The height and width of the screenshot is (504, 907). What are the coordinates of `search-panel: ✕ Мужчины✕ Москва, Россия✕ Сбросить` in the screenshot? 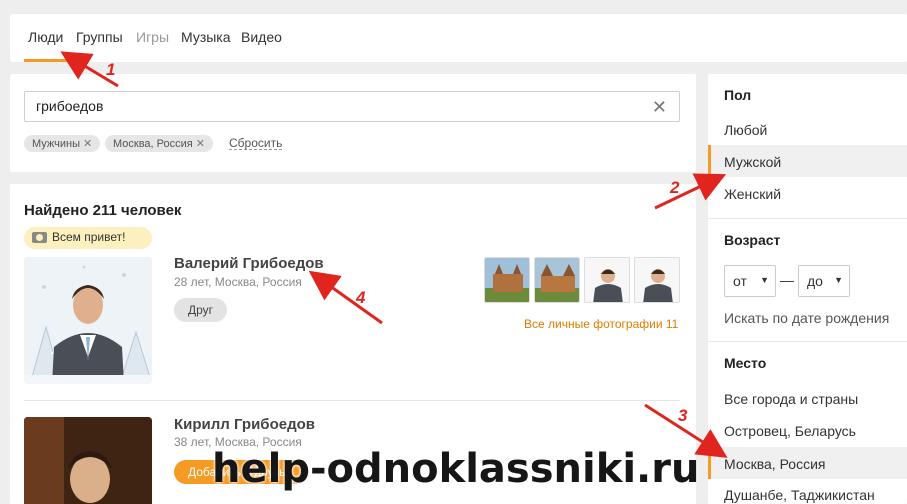 It's located at (353, 123).